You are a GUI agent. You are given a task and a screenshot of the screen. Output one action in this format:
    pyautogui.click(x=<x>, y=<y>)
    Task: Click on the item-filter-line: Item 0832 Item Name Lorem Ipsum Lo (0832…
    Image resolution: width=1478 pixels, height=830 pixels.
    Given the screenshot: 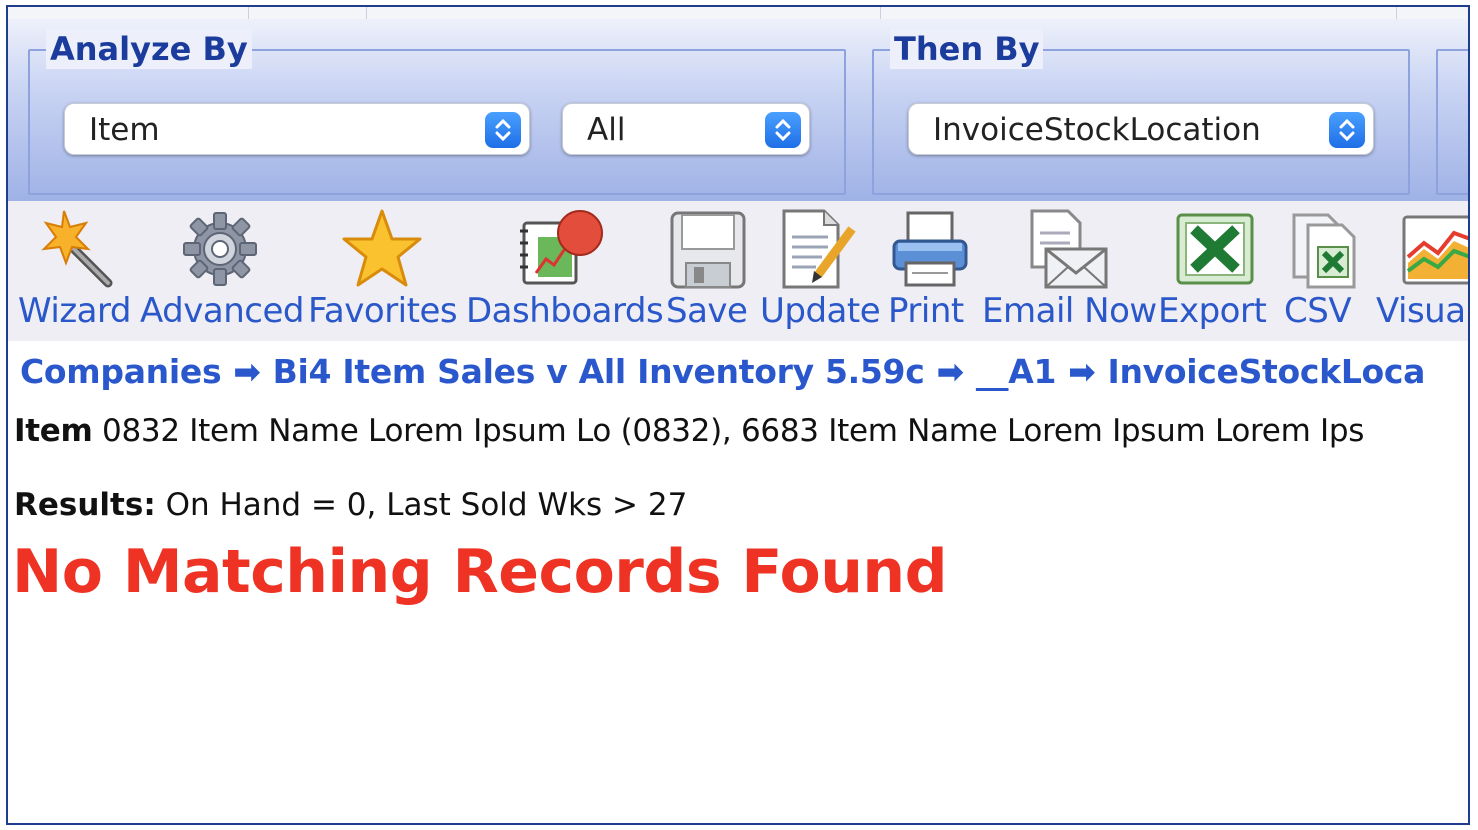 What is the action you would take?
    pyautogui.click(x=689, y=431)
    